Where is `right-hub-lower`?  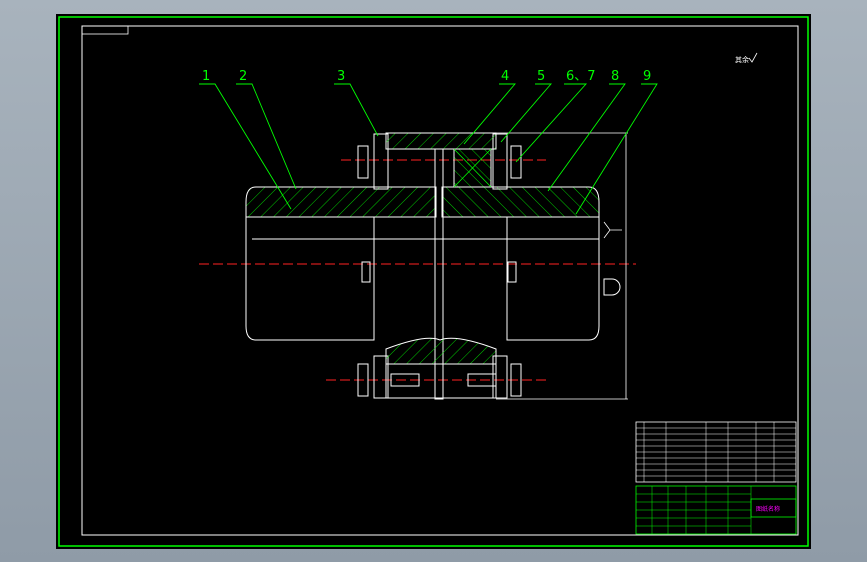 right-hub-lower is located at coordinates (553, 279).